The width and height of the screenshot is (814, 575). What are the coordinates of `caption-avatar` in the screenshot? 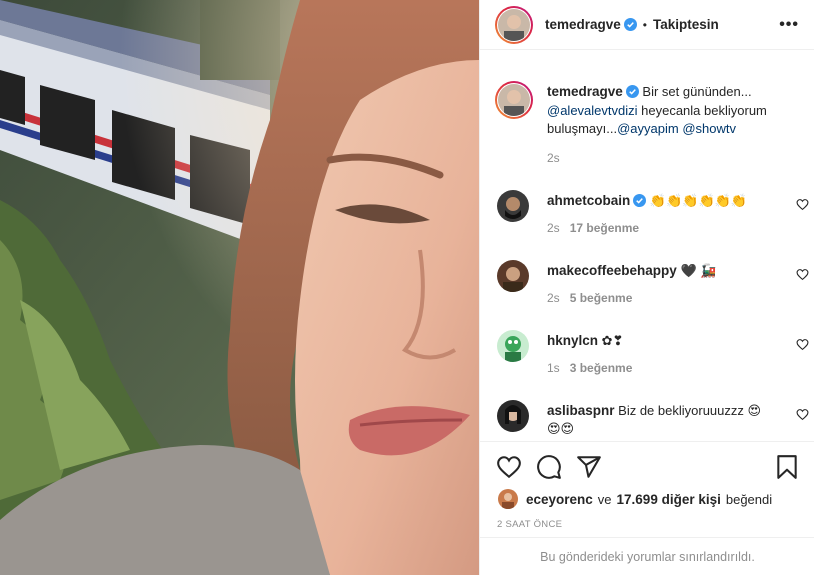 It's located at (514, 100).